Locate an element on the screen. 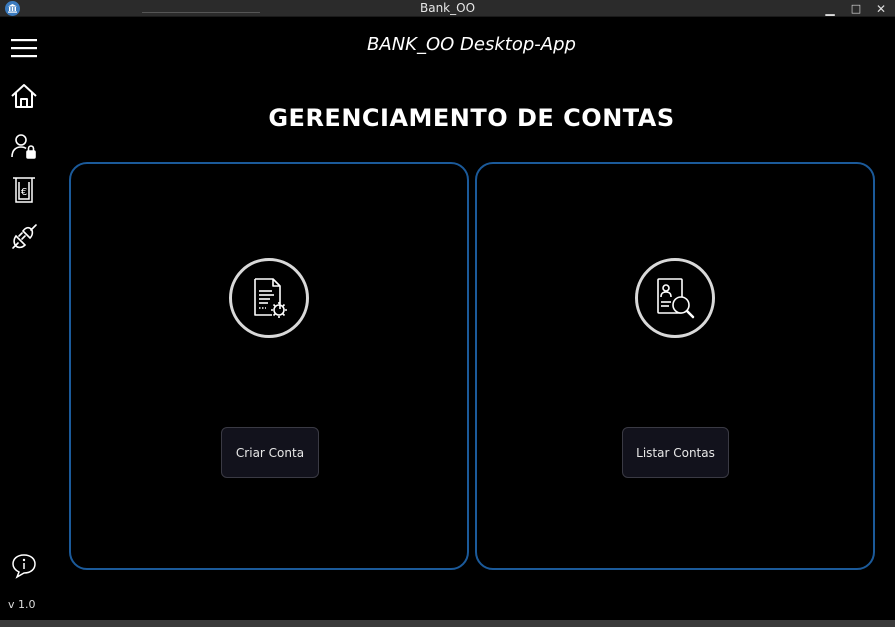 This screenshot has width=895, height=627. sidebar: € v 1.0 is located at coordinates (24, 318).